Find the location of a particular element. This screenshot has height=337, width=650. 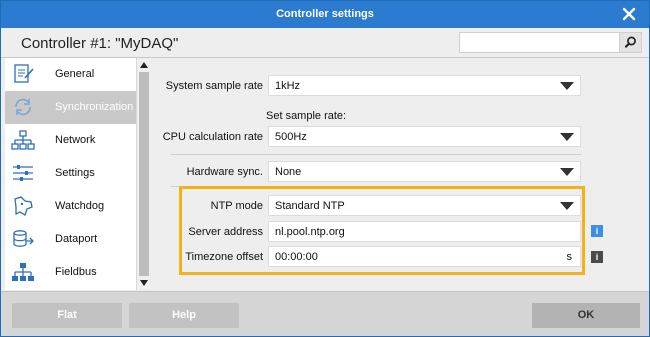

sidebar-scrollbar is located at coordinates (143, 174).